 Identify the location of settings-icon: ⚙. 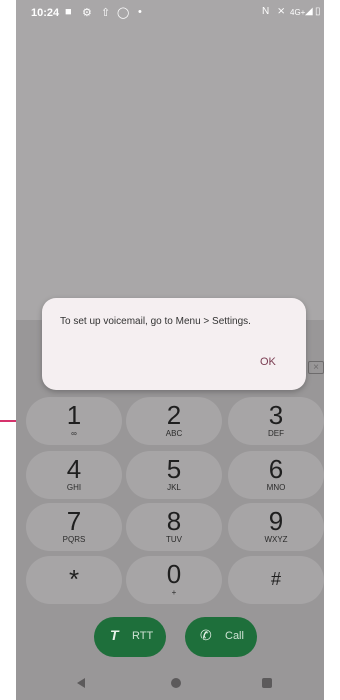
(87, 13).